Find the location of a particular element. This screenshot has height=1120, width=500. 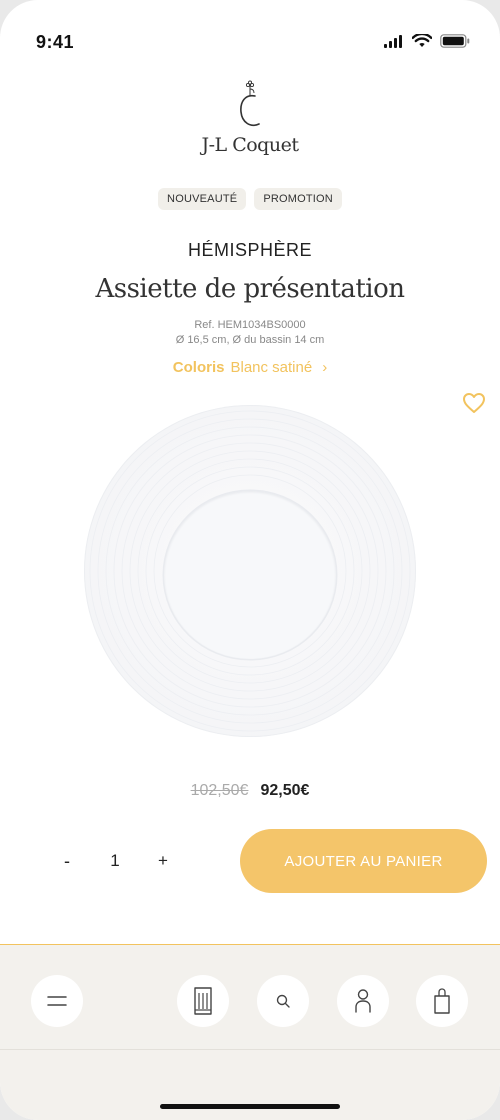

menu-icon is located at coordinates (57, 1001).